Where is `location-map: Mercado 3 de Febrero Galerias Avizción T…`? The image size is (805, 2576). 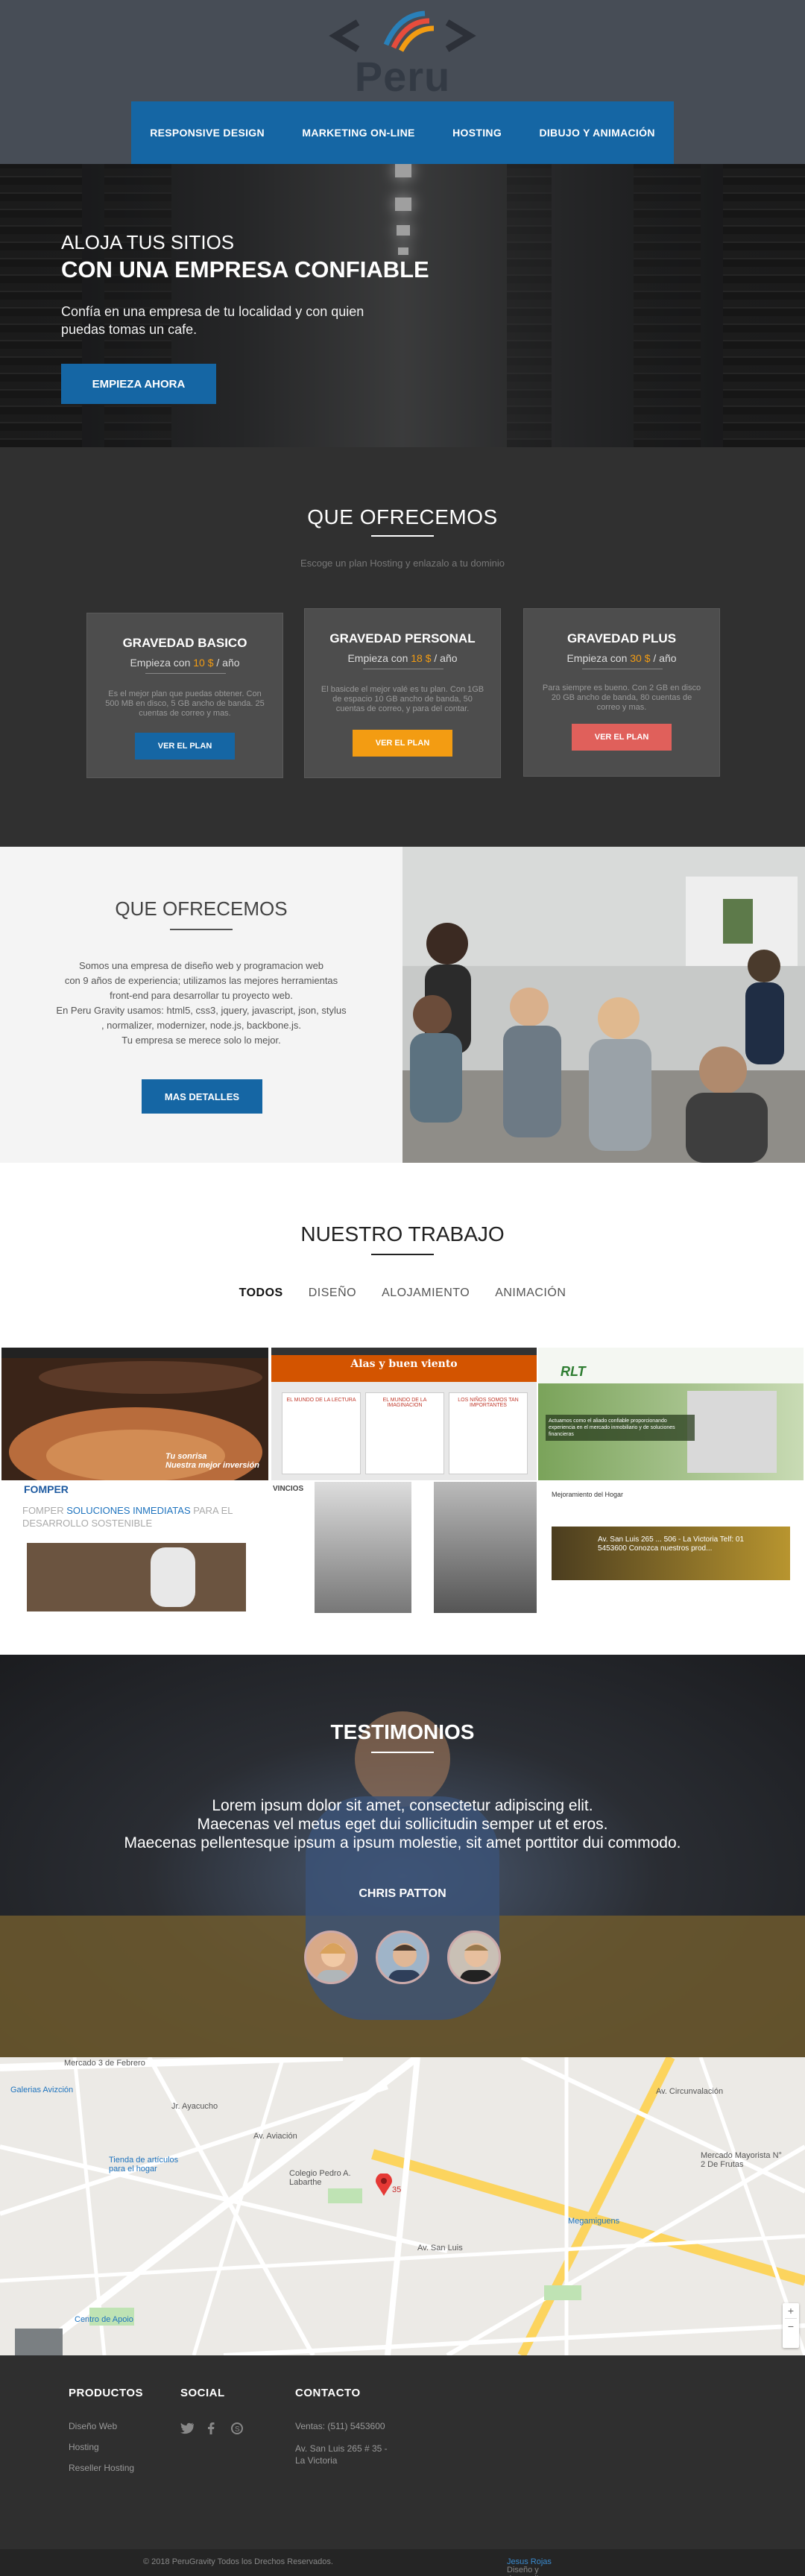 location-map: Mercado 3 de Febrero Galerias Avizción T… is located at coordinates (402, 2206).